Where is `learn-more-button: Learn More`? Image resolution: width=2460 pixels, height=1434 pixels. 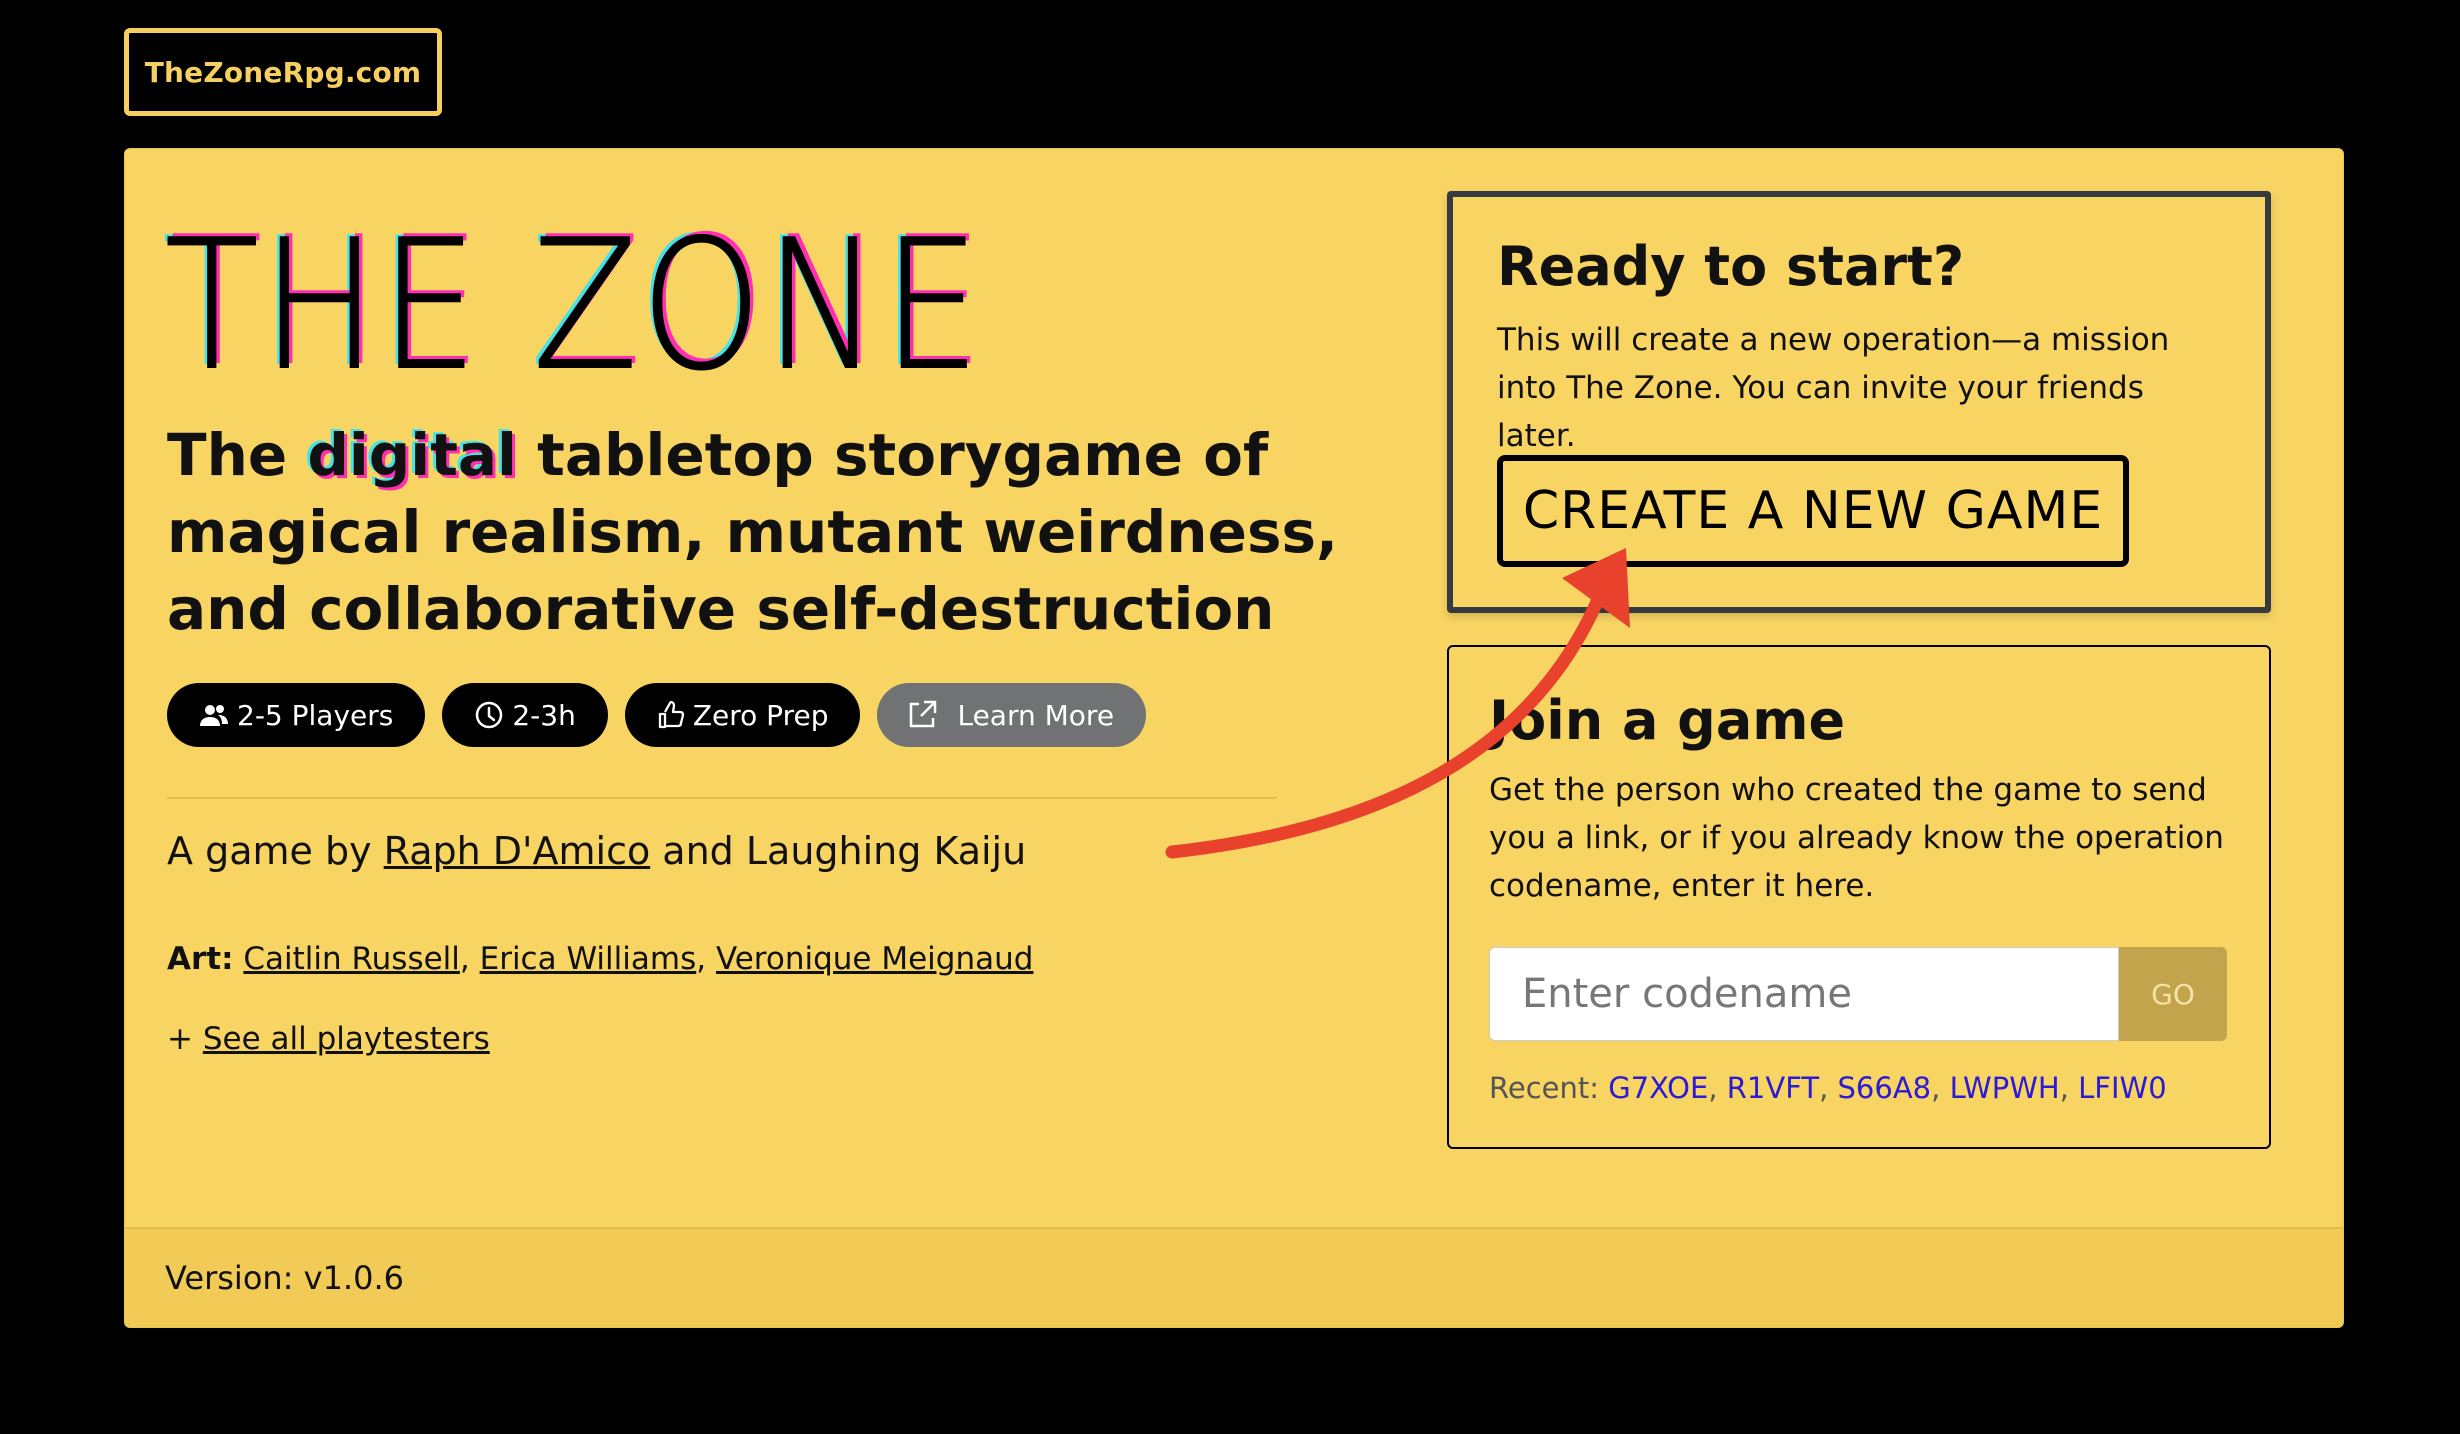 learn-more-button: Learn More is located at coordinates (1012, 715).